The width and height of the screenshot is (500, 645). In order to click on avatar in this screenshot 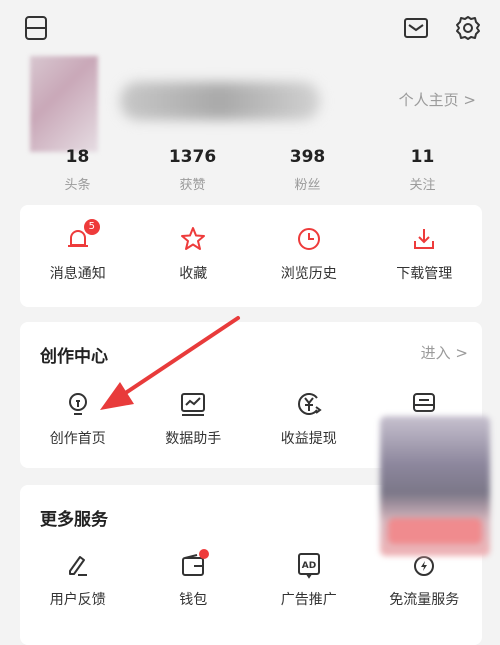, I will do `click(64, 104)`.